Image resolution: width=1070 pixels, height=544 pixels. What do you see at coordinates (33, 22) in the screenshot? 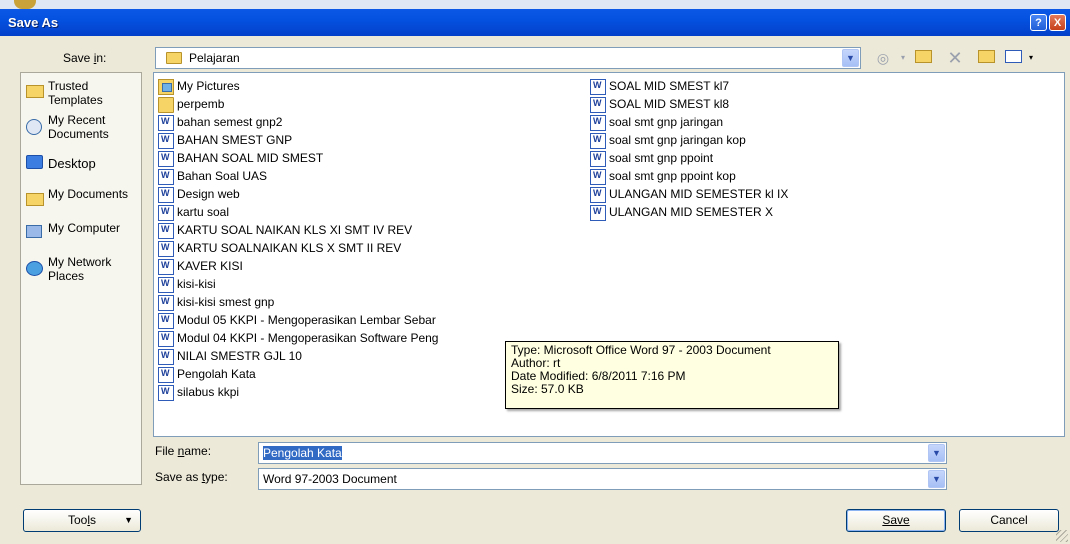
I see `window-title: Save As` at bounding box center [33, 22].